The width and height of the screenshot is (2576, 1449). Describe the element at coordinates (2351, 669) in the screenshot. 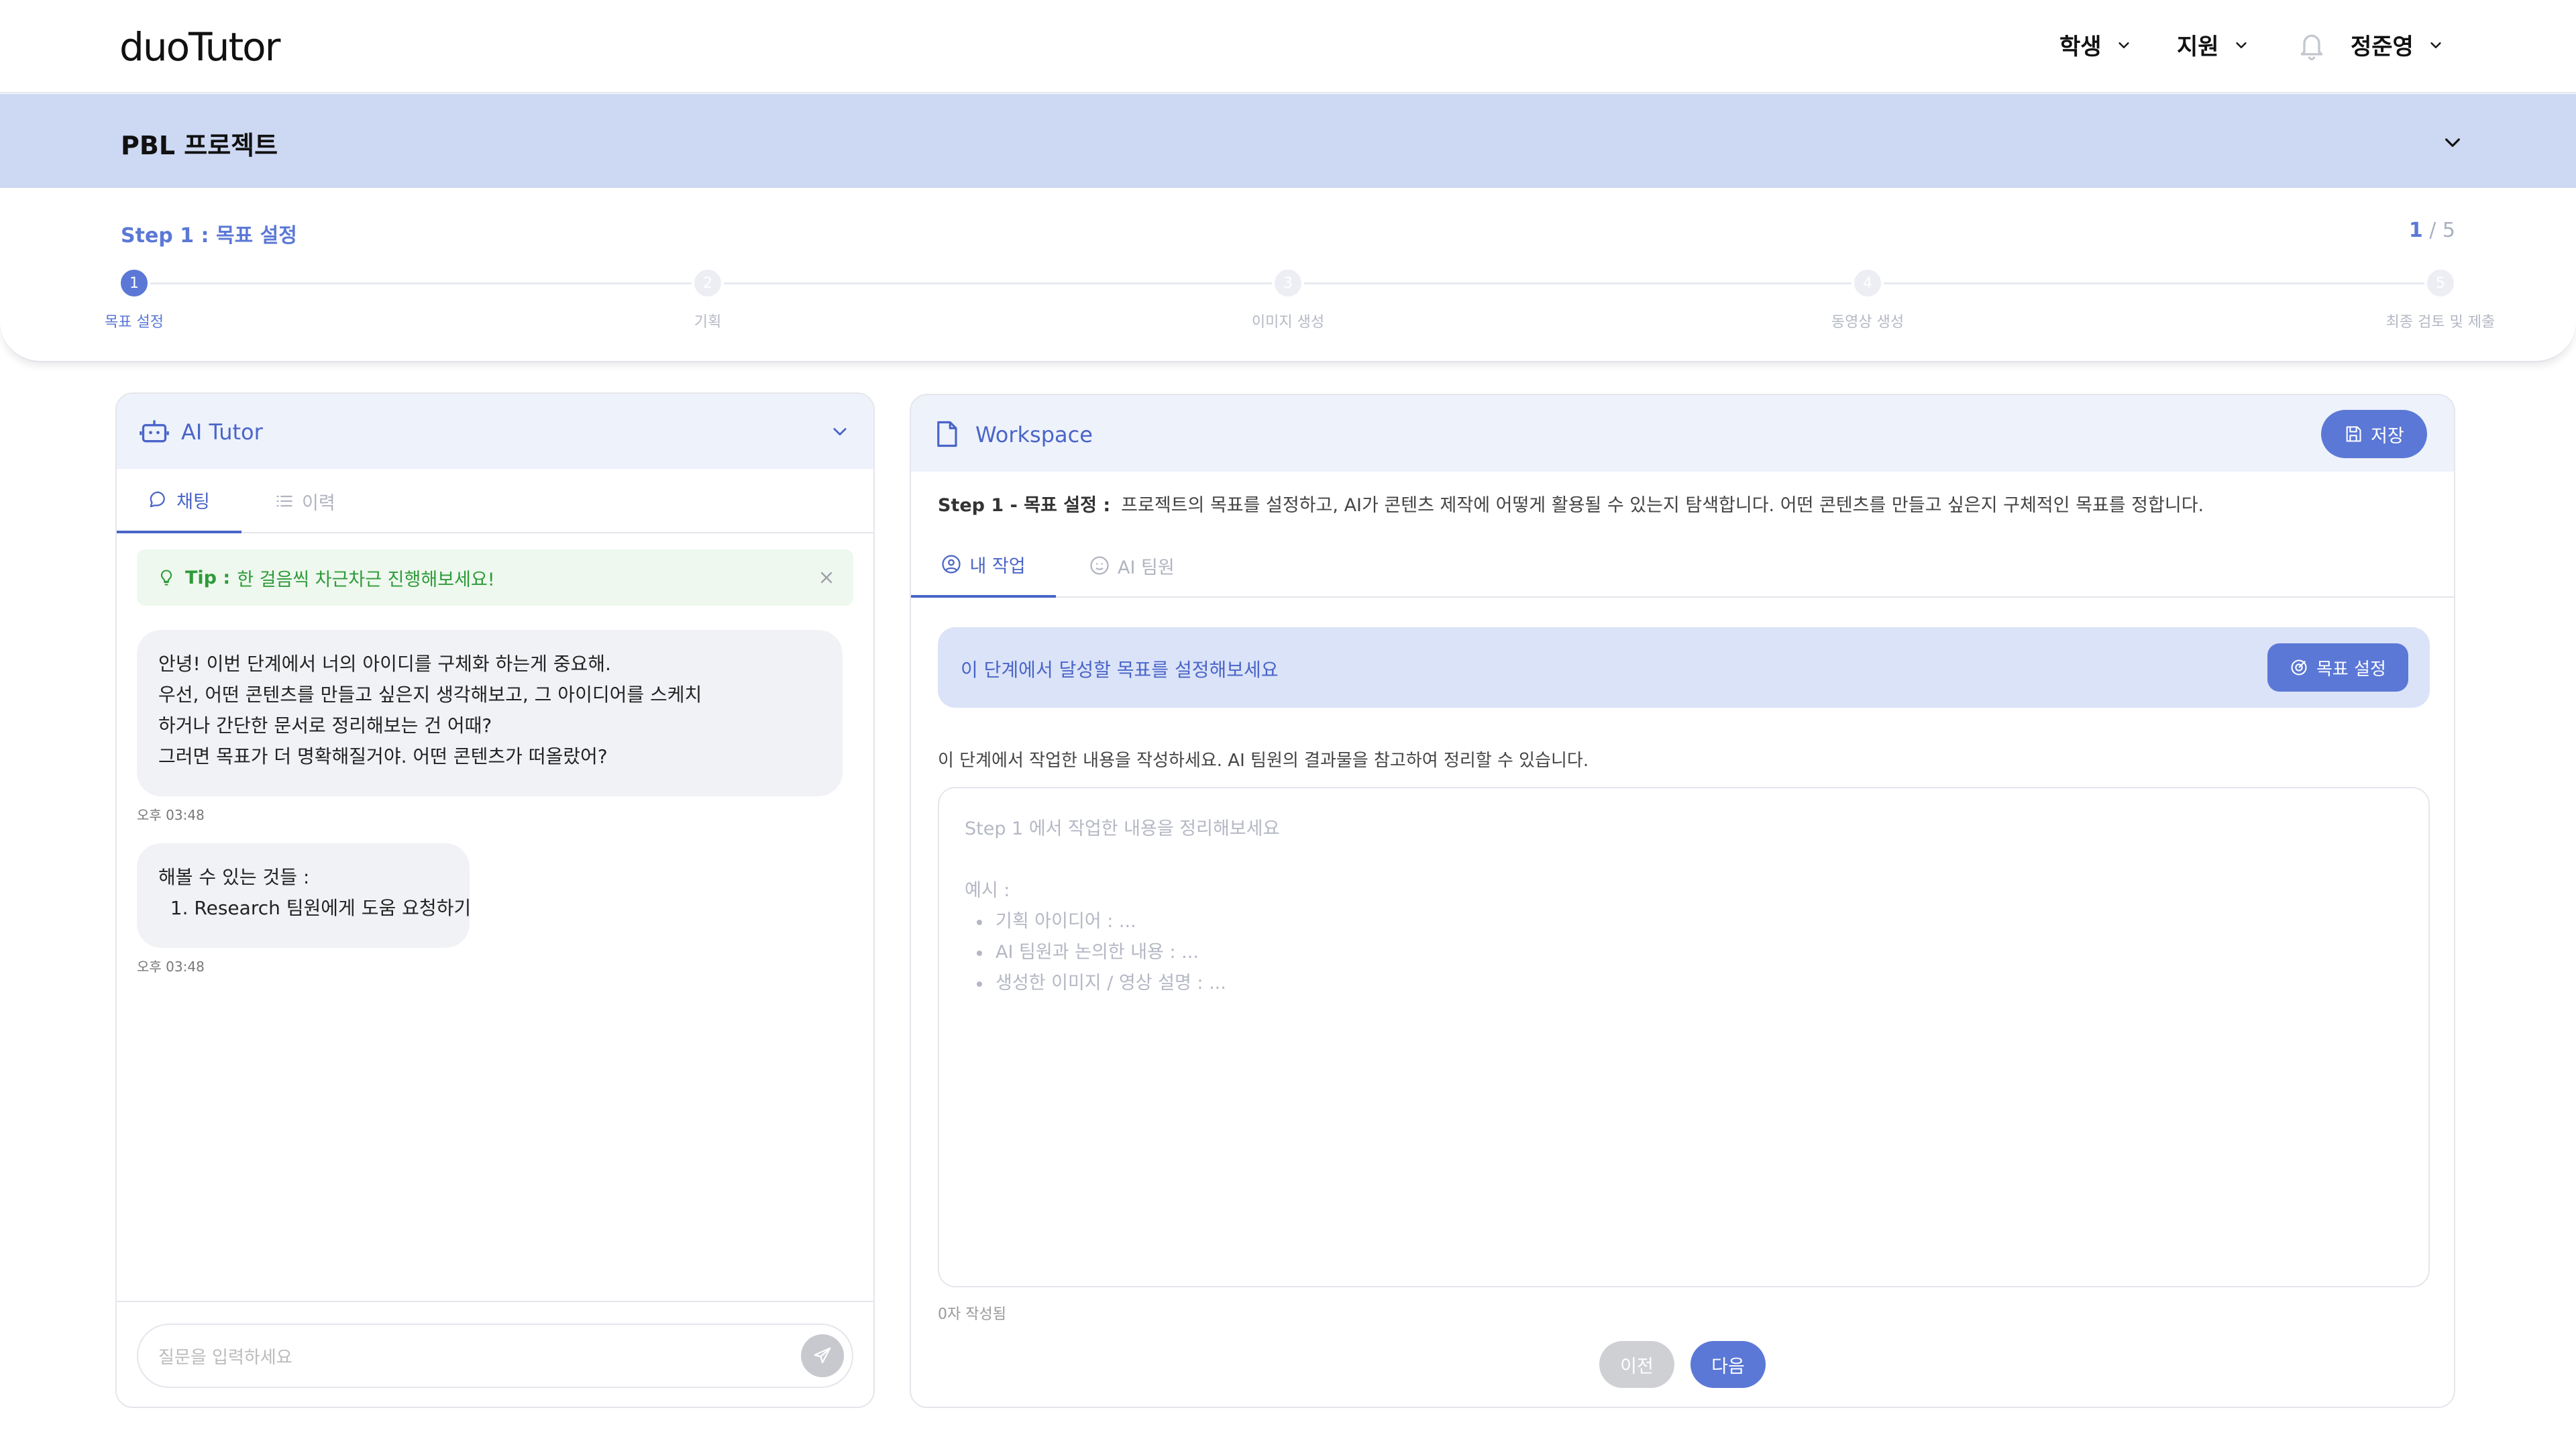

I see `set-goal-button-label: 목표 설정` at that location.